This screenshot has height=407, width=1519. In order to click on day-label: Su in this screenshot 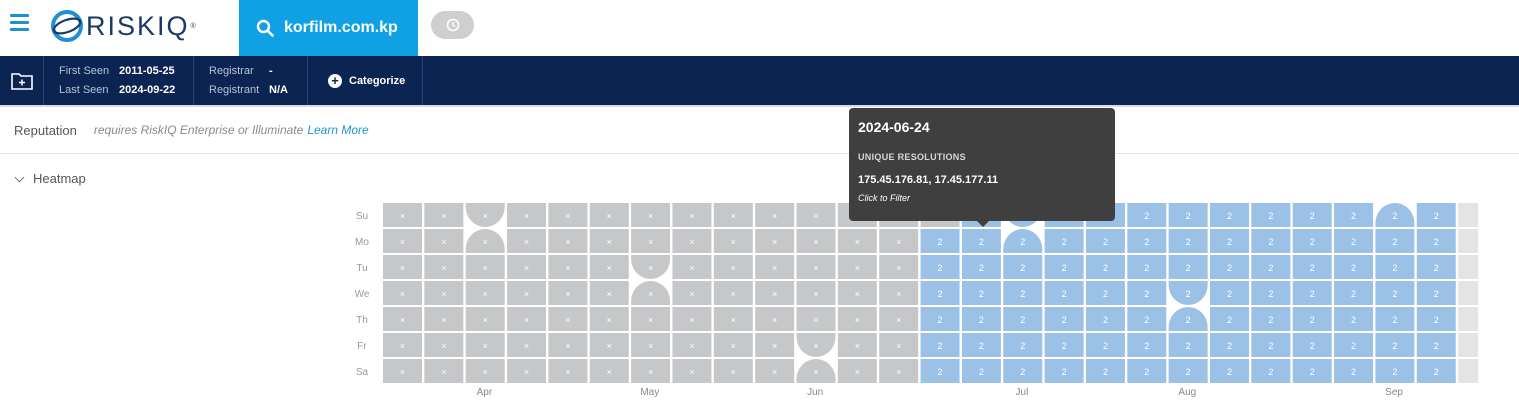, I will do `click(362, 216)`.